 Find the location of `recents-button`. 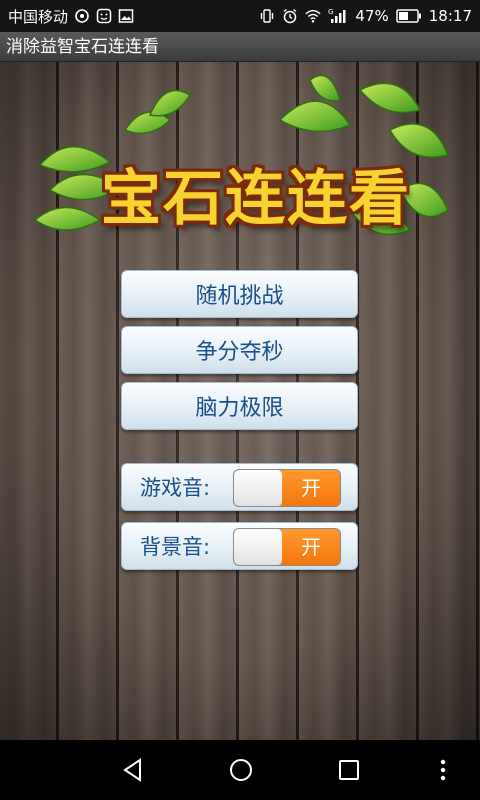

recents-button is located at coordinates (349, 770).